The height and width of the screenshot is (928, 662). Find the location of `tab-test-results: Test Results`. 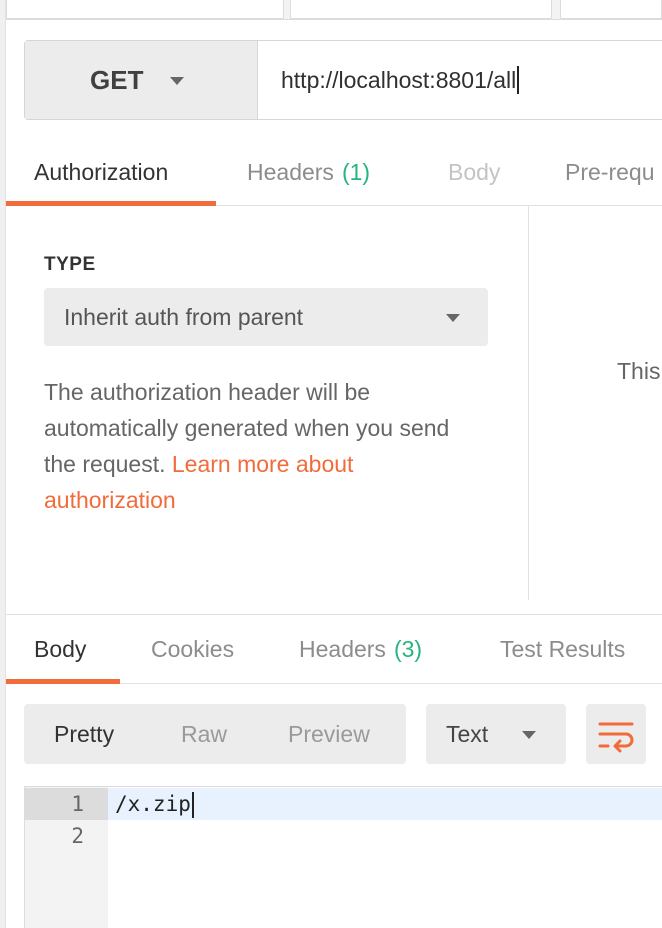

tab-test-results: Test Results is located at coordinates (562, 649).